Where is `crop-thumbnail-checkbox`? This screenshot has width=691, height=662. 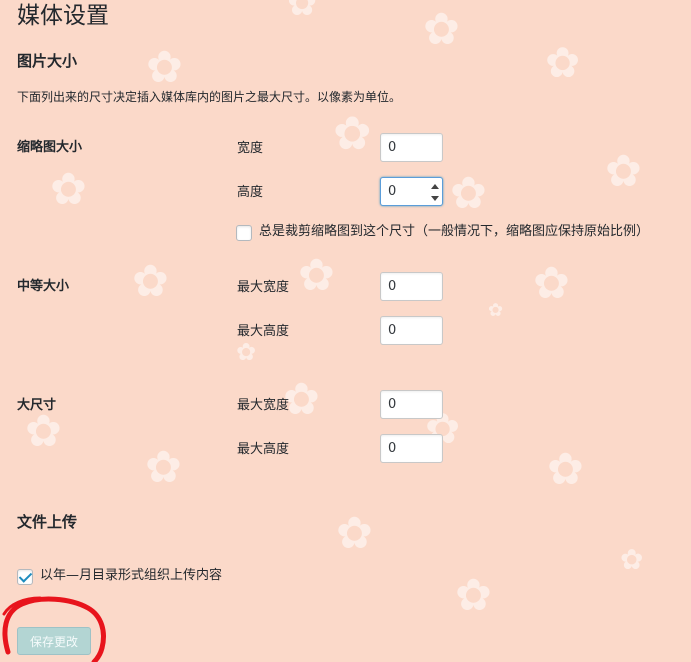 crop-thumbnail-checkbox is located at coordinates (244, 233).